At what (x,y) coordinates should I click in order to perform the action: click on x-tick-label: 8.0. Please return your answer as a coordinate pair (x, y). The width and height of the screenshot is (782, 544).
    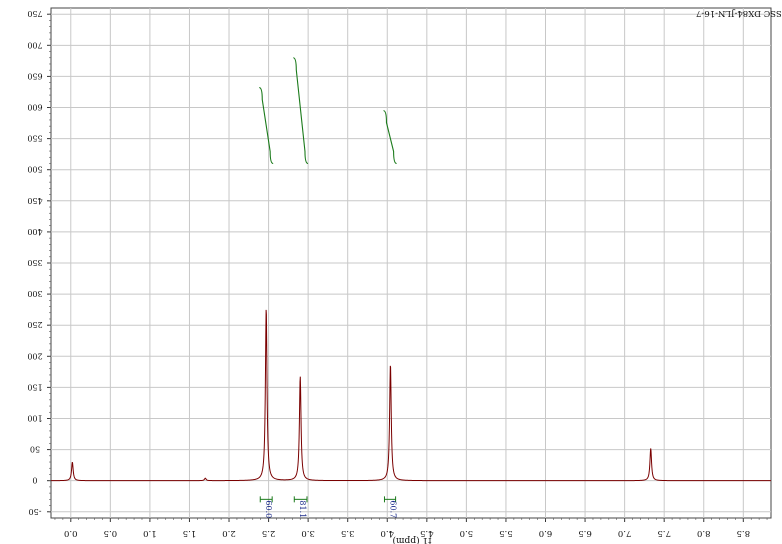
    Looking at the image, I should click on (704, 533).